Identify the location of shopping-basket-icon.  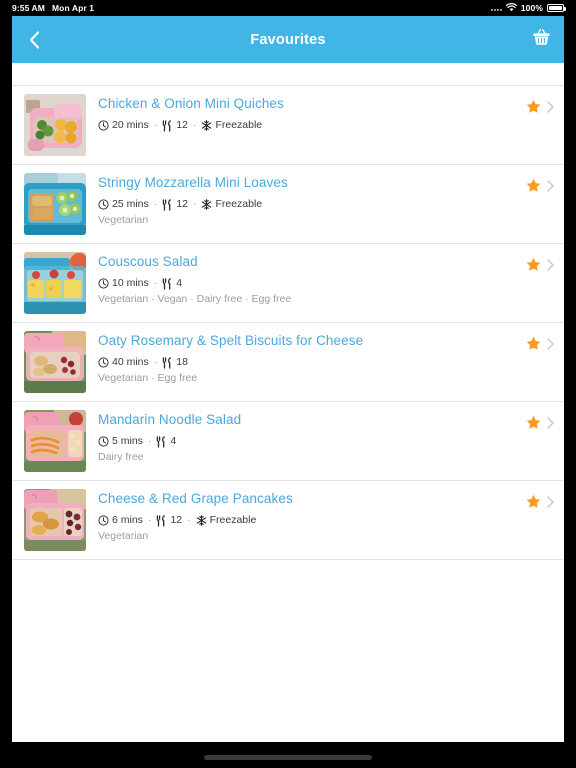
(541, 39).